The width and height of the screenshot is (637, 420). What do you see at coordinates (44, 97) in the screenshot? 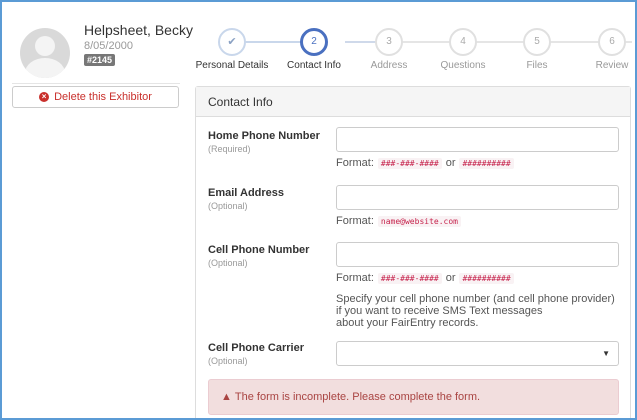
I see `remove-circle-icon: ×` at bounding box center [44, 97].